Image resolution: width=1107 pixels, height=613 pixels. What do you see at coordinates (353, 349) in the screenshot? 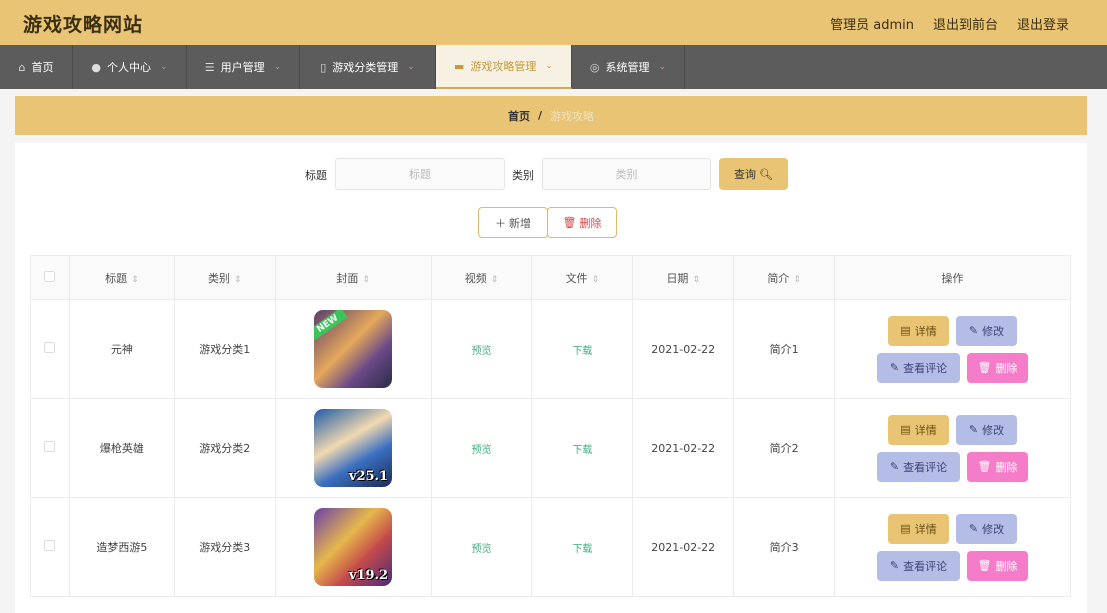
I see `cell-cover: NEW` at bounding box center [353, 349].